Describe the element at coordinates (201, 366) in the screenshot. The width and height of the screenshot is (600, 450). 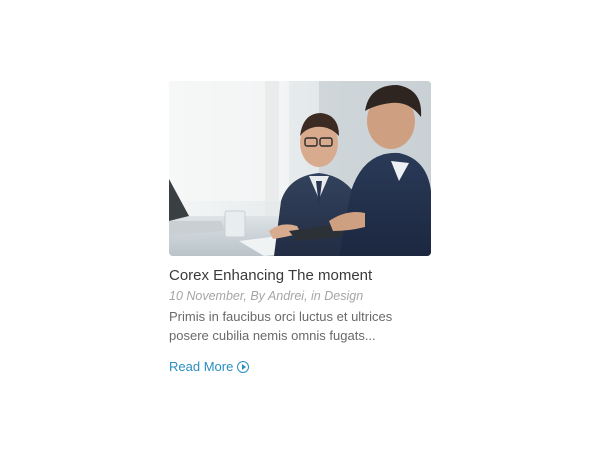
I see `read-more-label: Read More` at that location.